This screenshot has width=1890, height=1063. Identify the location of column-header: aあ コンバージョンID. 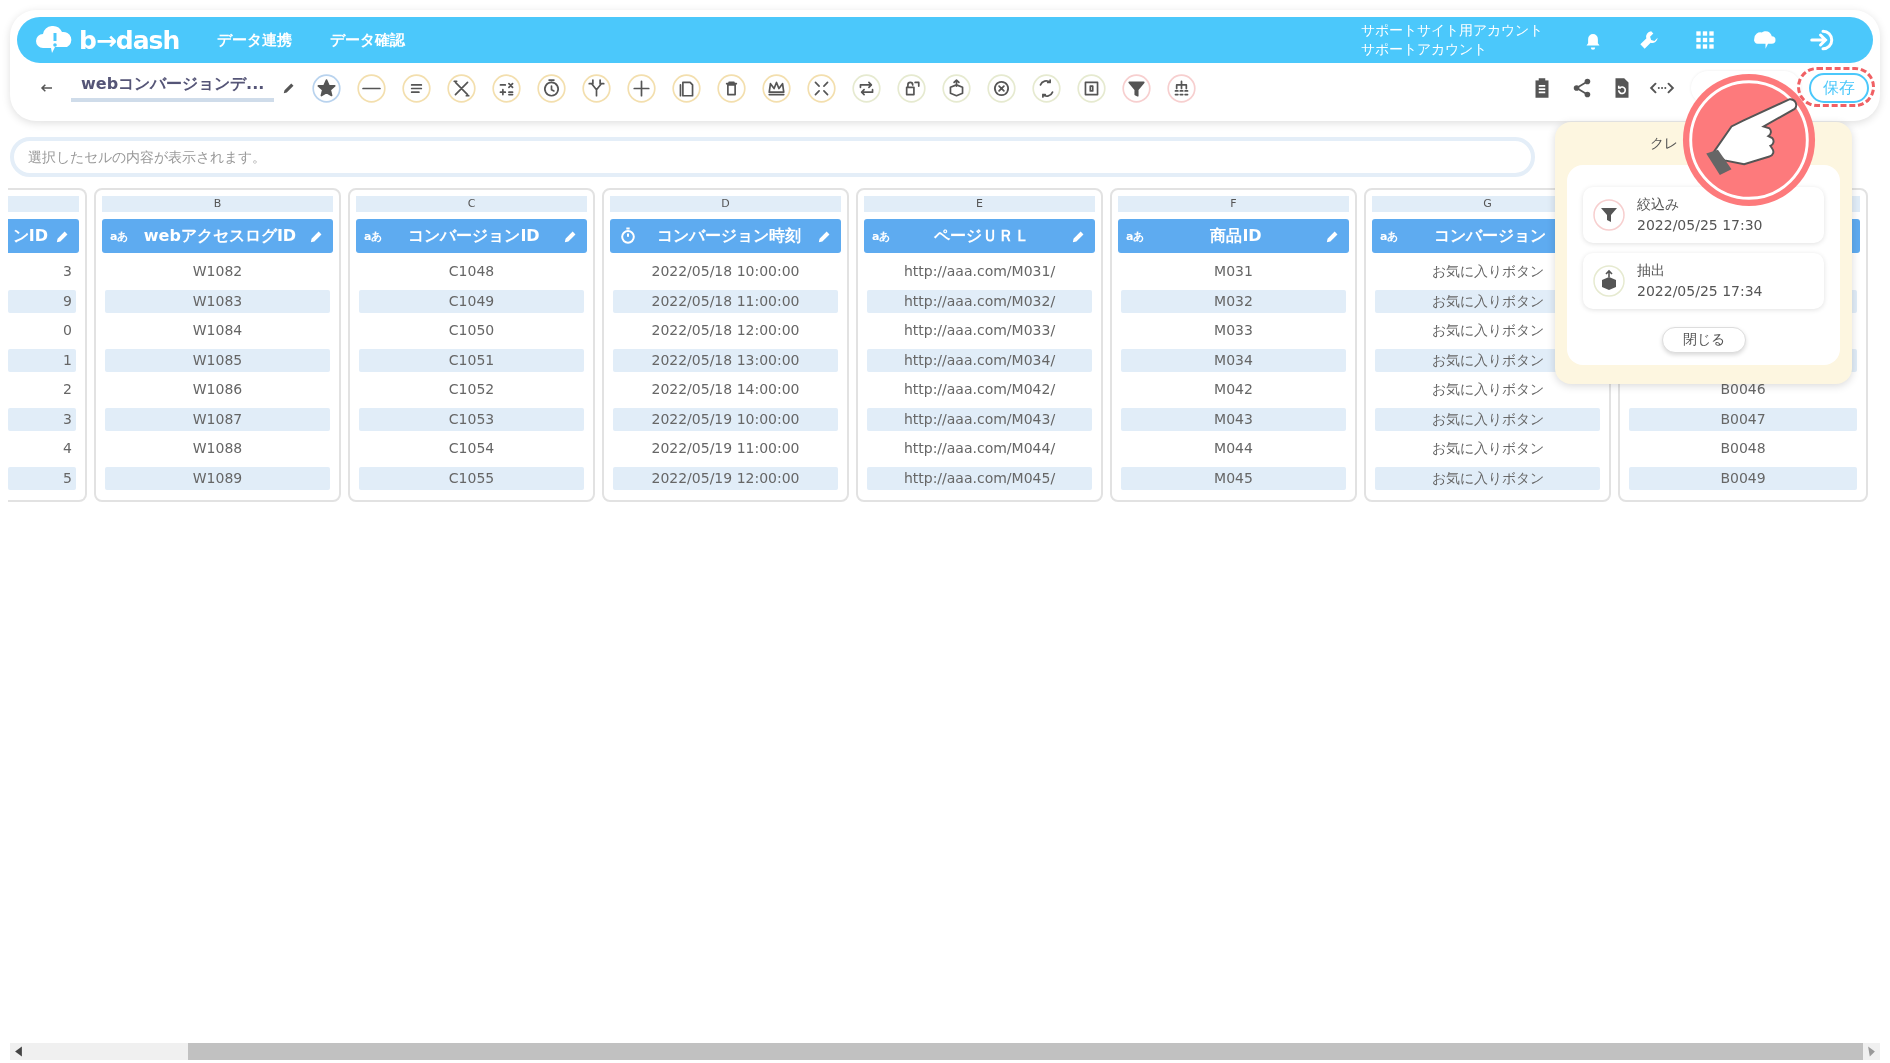
(471, 236).